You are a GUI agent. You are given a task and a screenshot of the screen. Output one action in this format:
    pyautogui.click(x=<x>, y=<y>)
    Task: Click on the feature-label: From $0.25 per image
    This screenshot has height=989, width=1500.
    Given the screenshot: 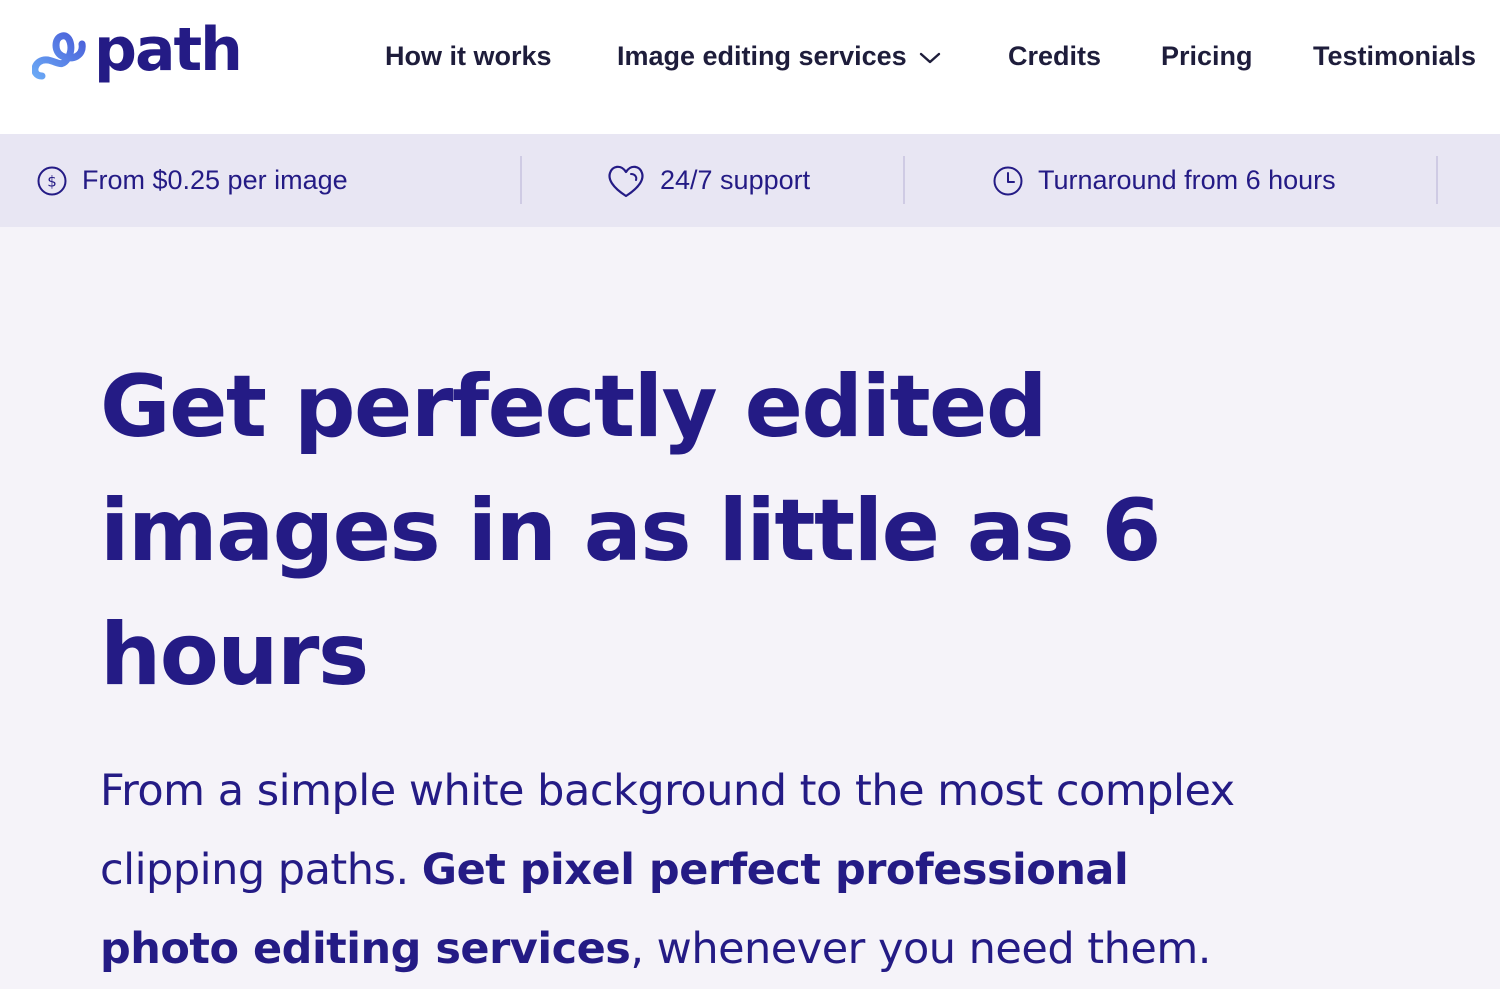 What is the action you would take?
    pyautogui.click(x=215, y=180)
    